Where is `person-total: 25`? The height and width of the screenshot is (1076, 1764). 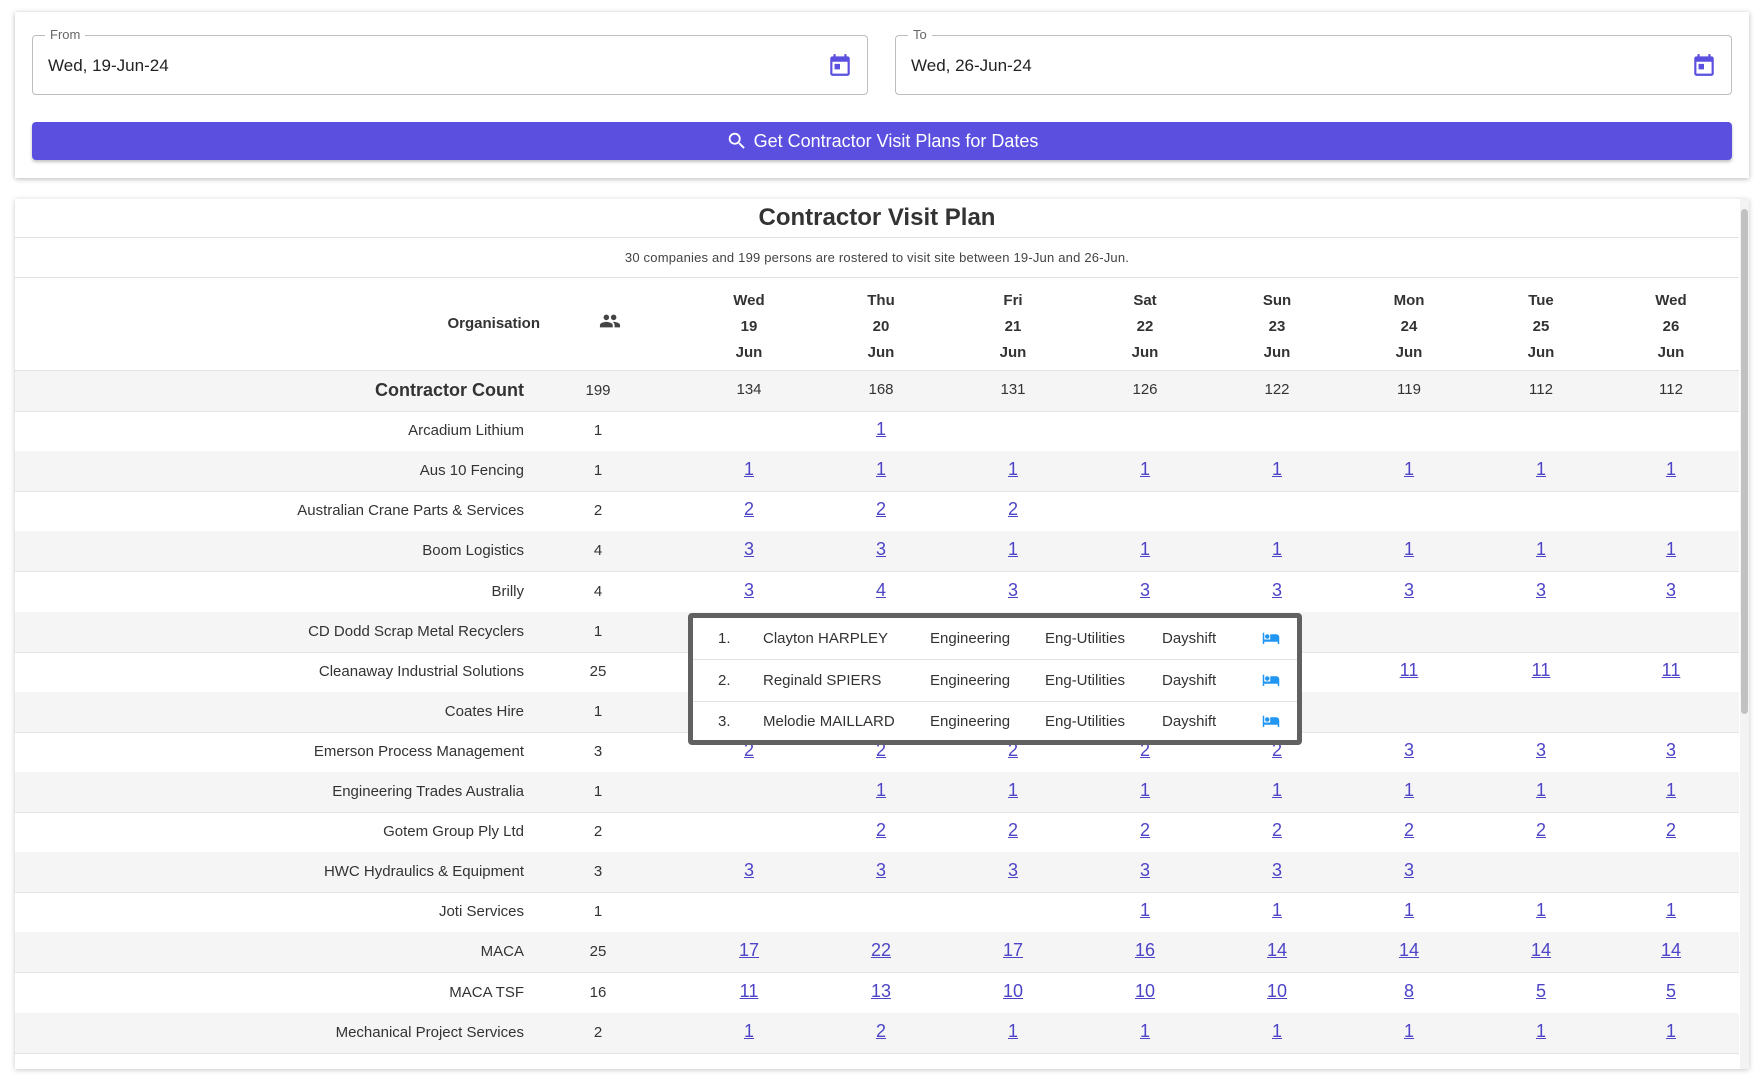 person-total: 25 is located at coordinates (598, 671).